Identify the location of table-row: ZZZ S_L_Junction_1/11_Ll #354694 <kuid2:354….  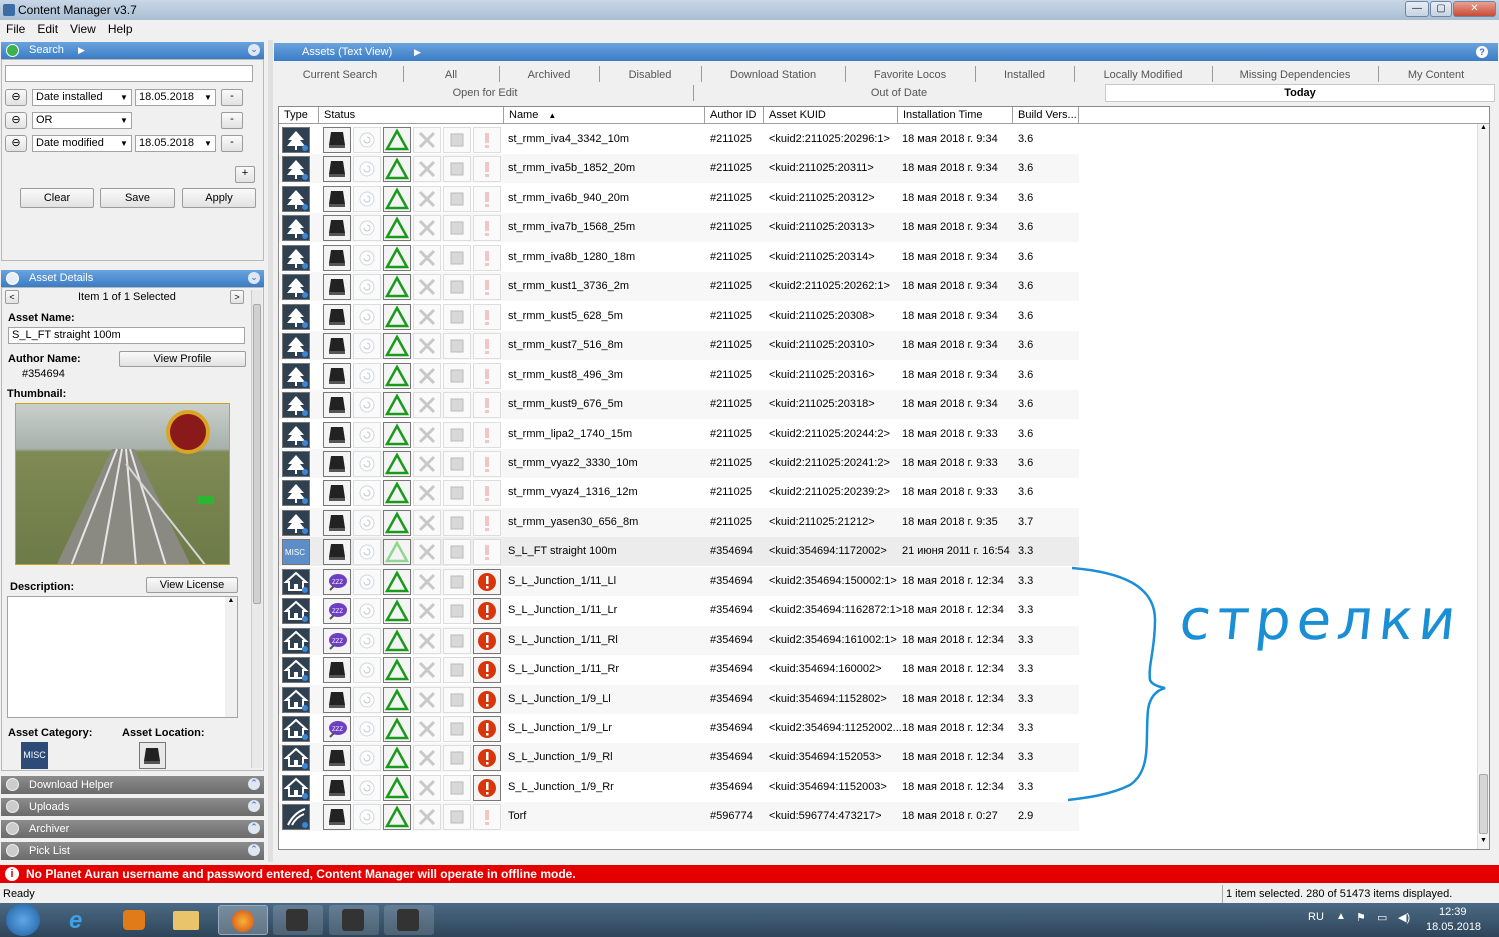
(679, 581).